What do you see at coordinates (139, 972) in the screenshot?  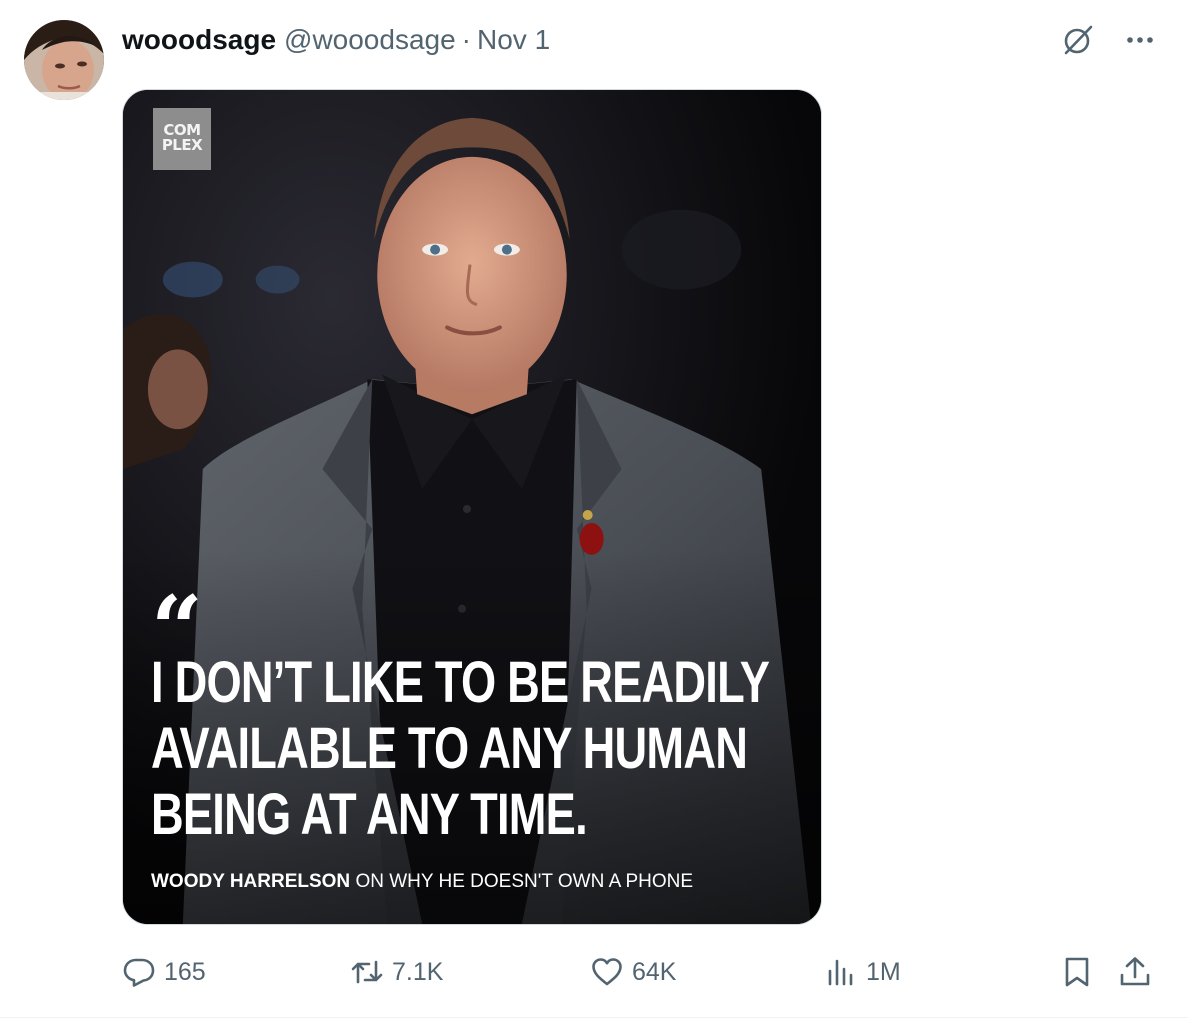 I see `reply-icon` at bounding box center [139, 972].